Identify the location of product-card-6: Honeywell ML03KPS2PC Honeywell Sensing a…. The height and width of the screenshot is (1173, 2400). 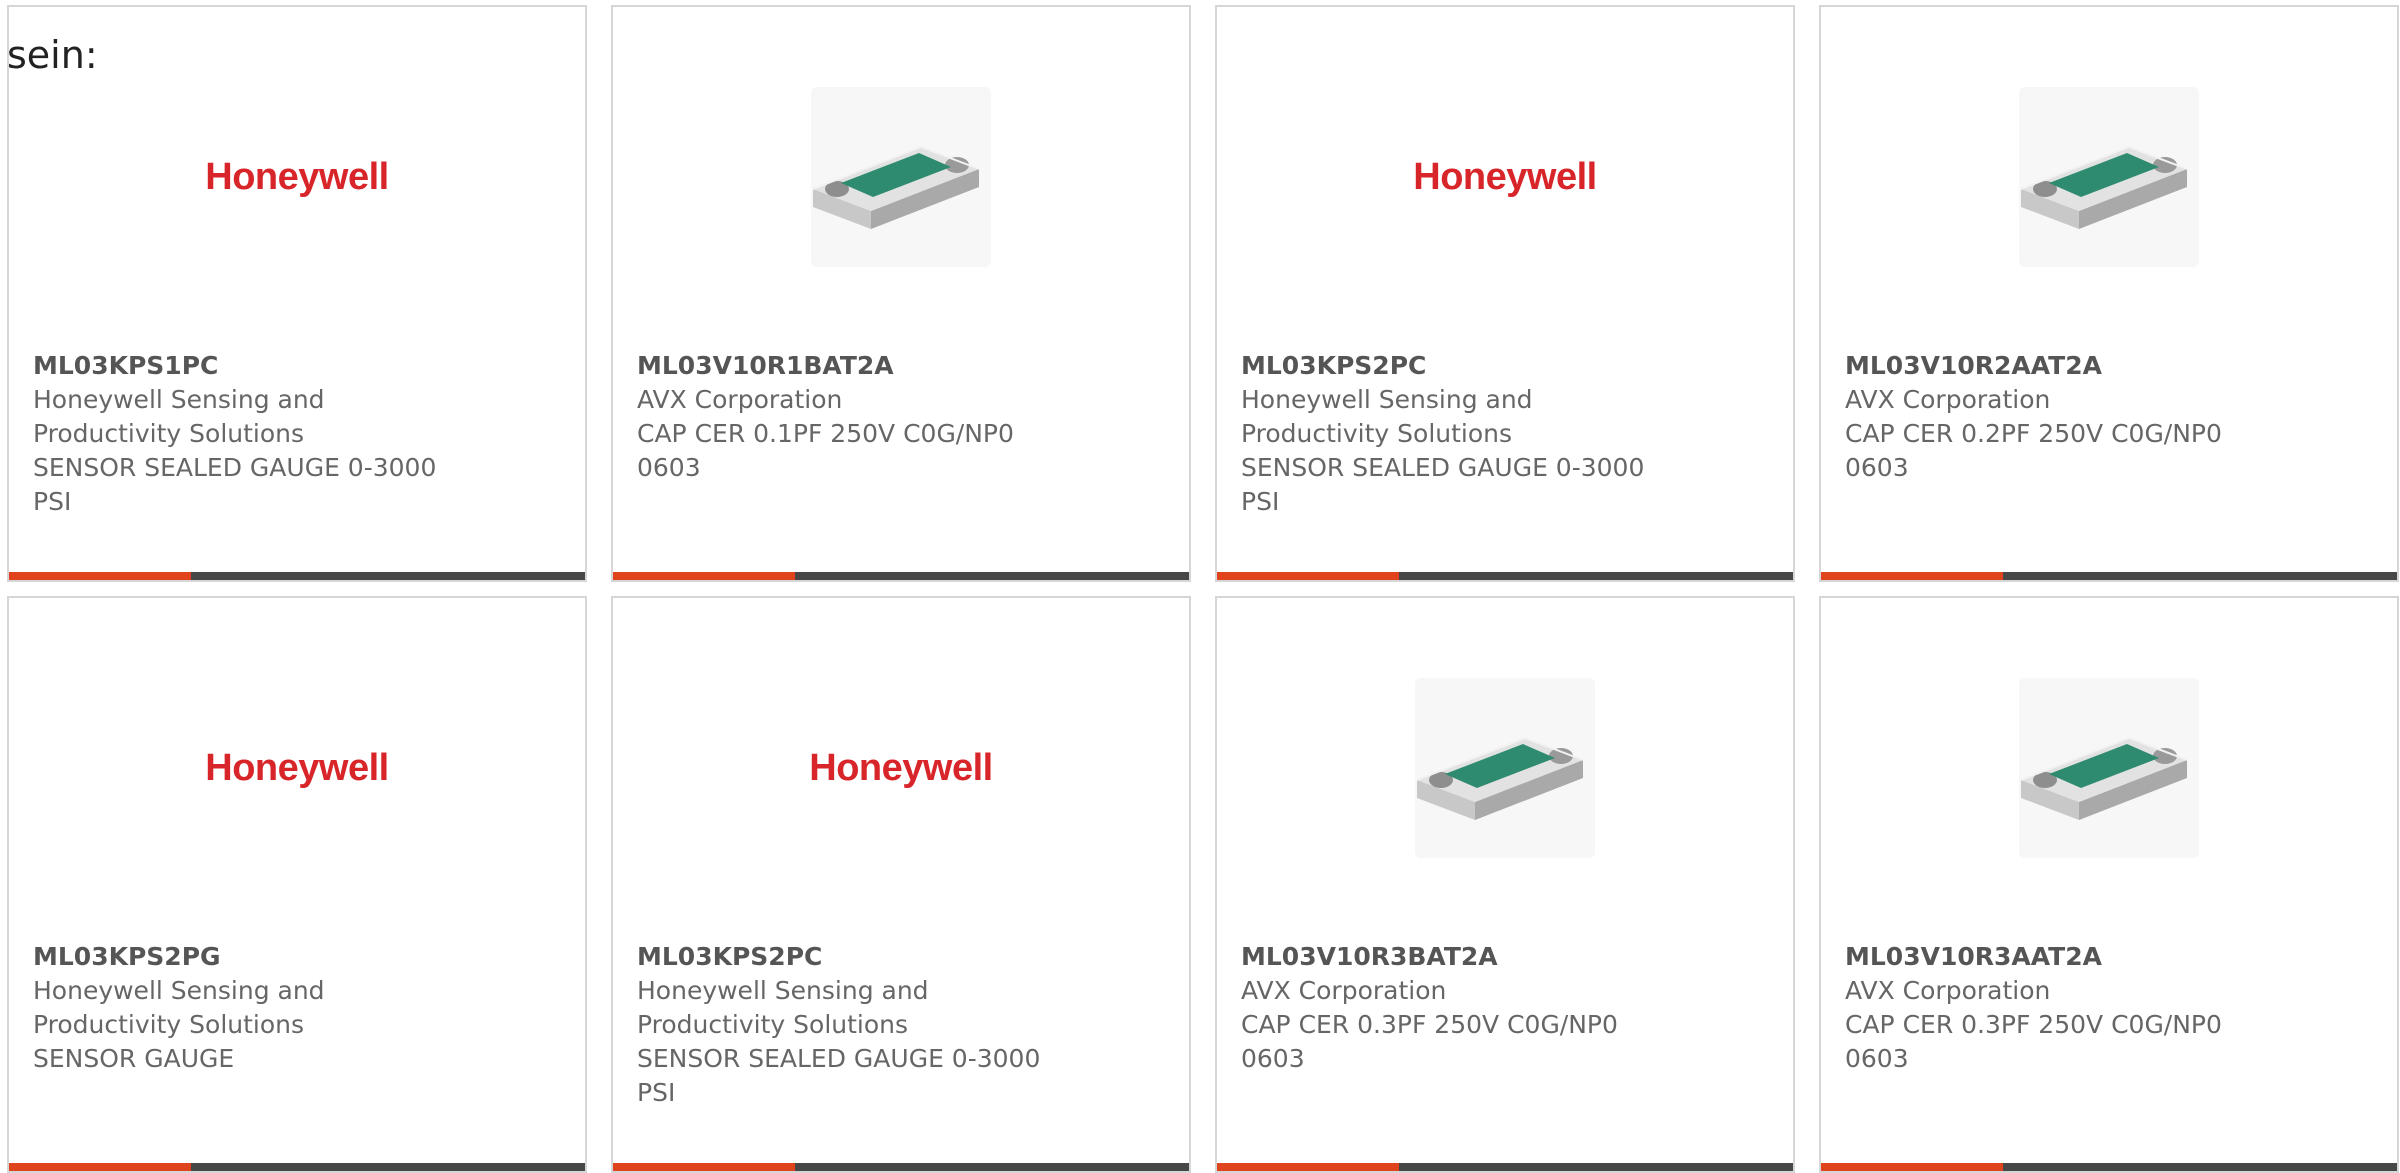
(901, 884).